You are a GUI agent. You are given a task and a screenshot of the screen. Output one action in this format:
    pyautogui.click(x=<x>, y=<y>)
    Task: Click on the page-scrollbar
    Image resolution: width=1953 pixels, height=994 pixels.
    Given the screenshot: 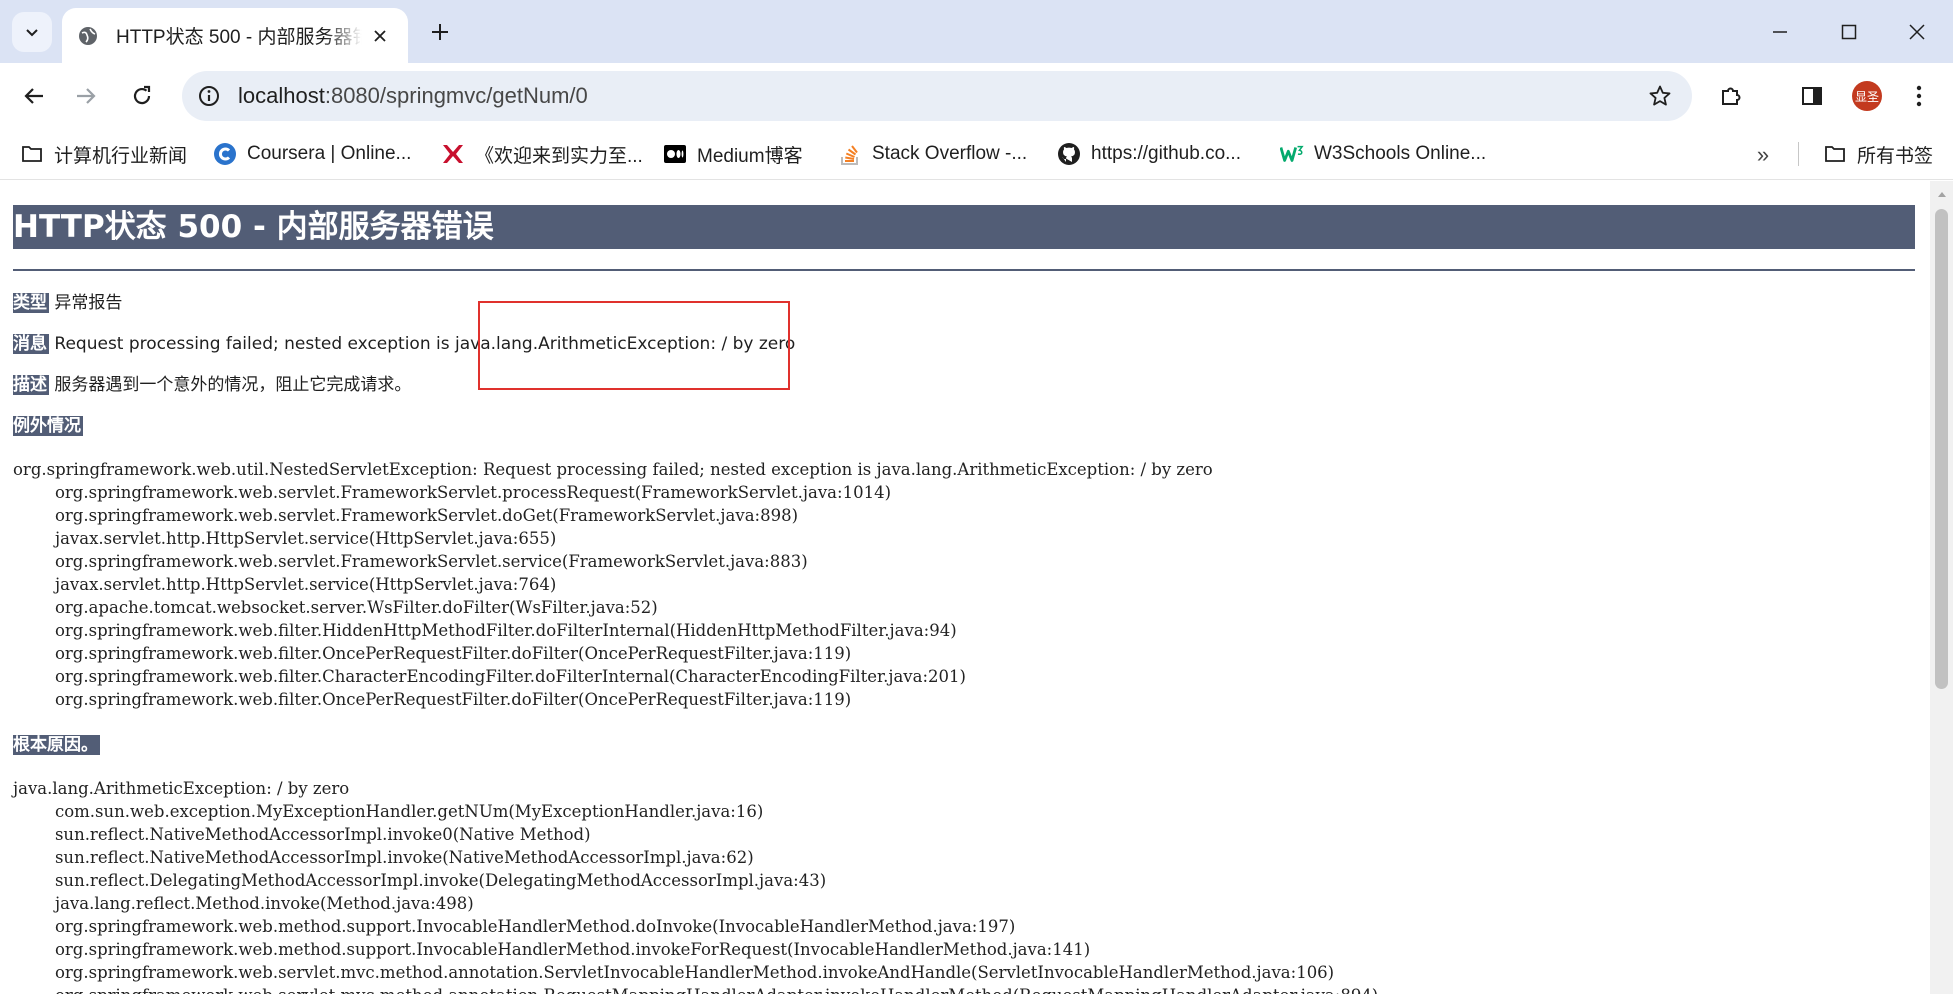 What is the action you would take?
    pyautogui.click(x=1941, y=587)
    